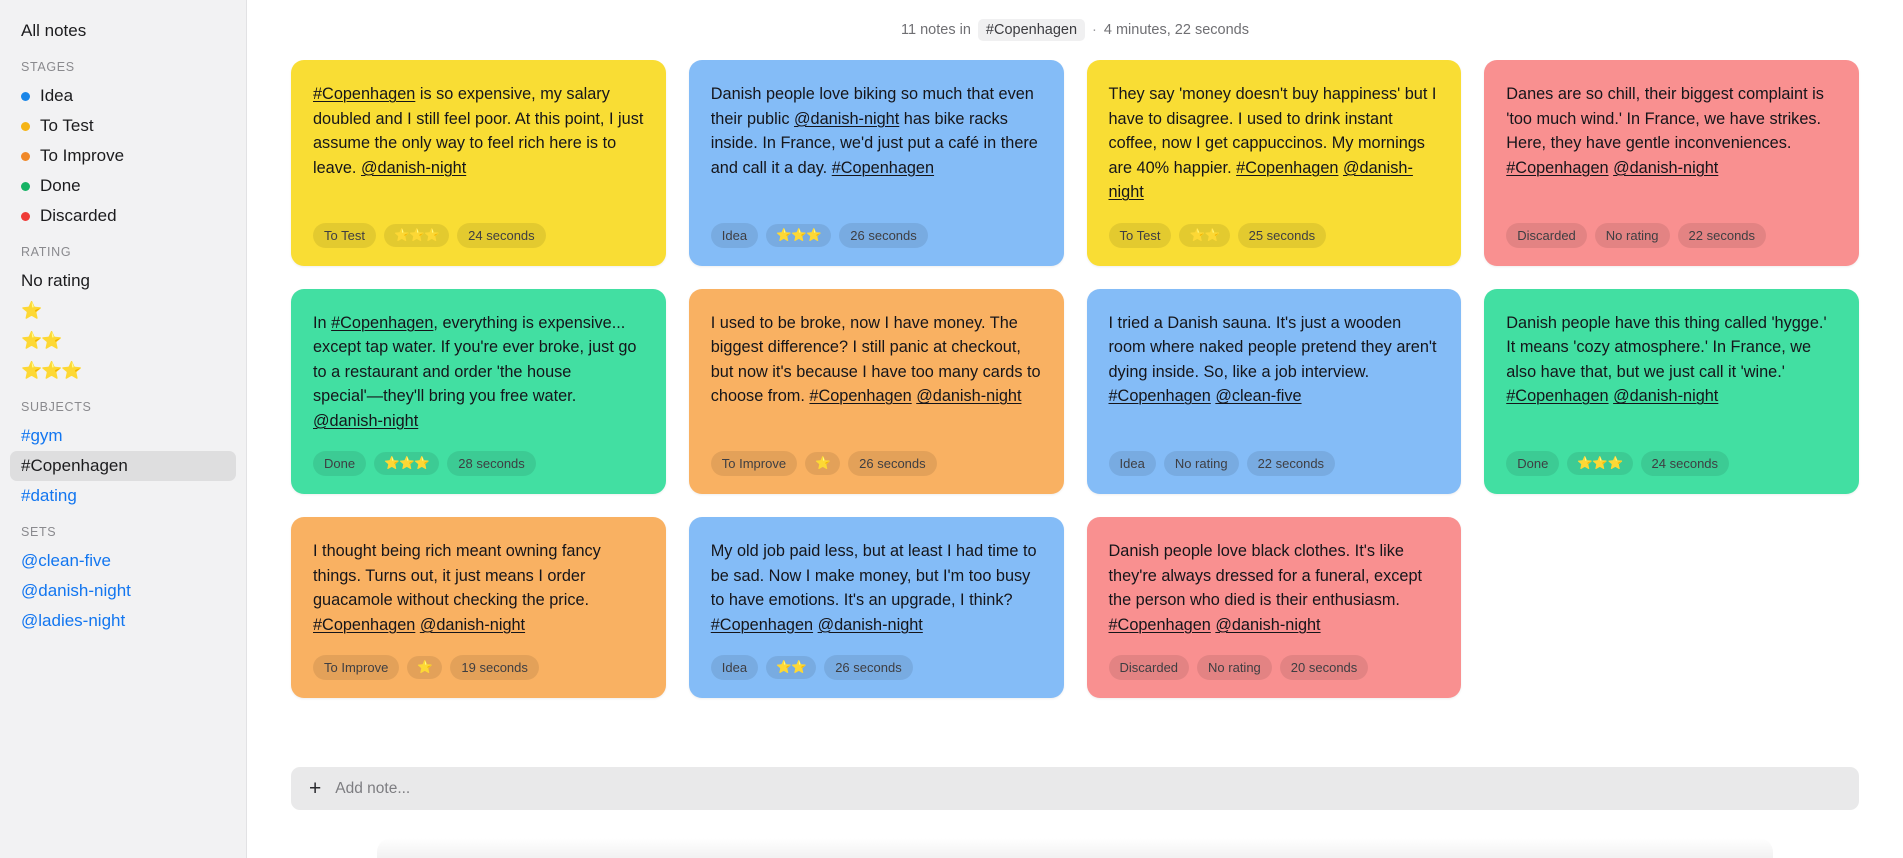 This screenshot has height=858, width=1903. I want to click on sidebar-item-danish-night: @danish-night, so click(123, 591).